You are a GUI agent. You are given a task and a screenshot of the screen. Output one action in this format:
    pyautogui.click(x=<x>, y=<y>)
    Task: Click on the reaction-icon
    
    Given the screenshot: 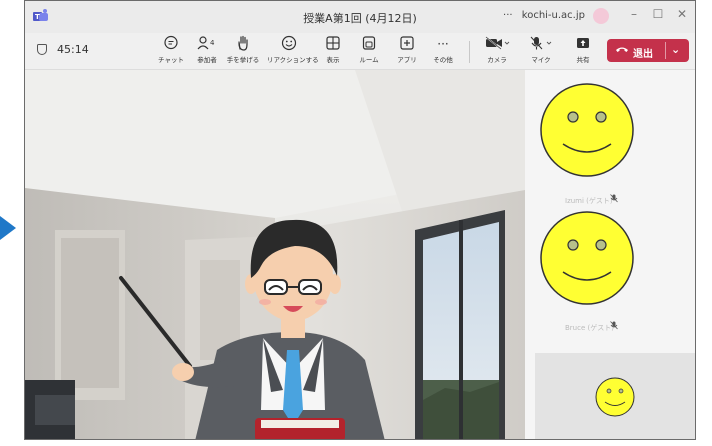 What is the action you would take?
    pyautogui.click(x=289, y=44)
    